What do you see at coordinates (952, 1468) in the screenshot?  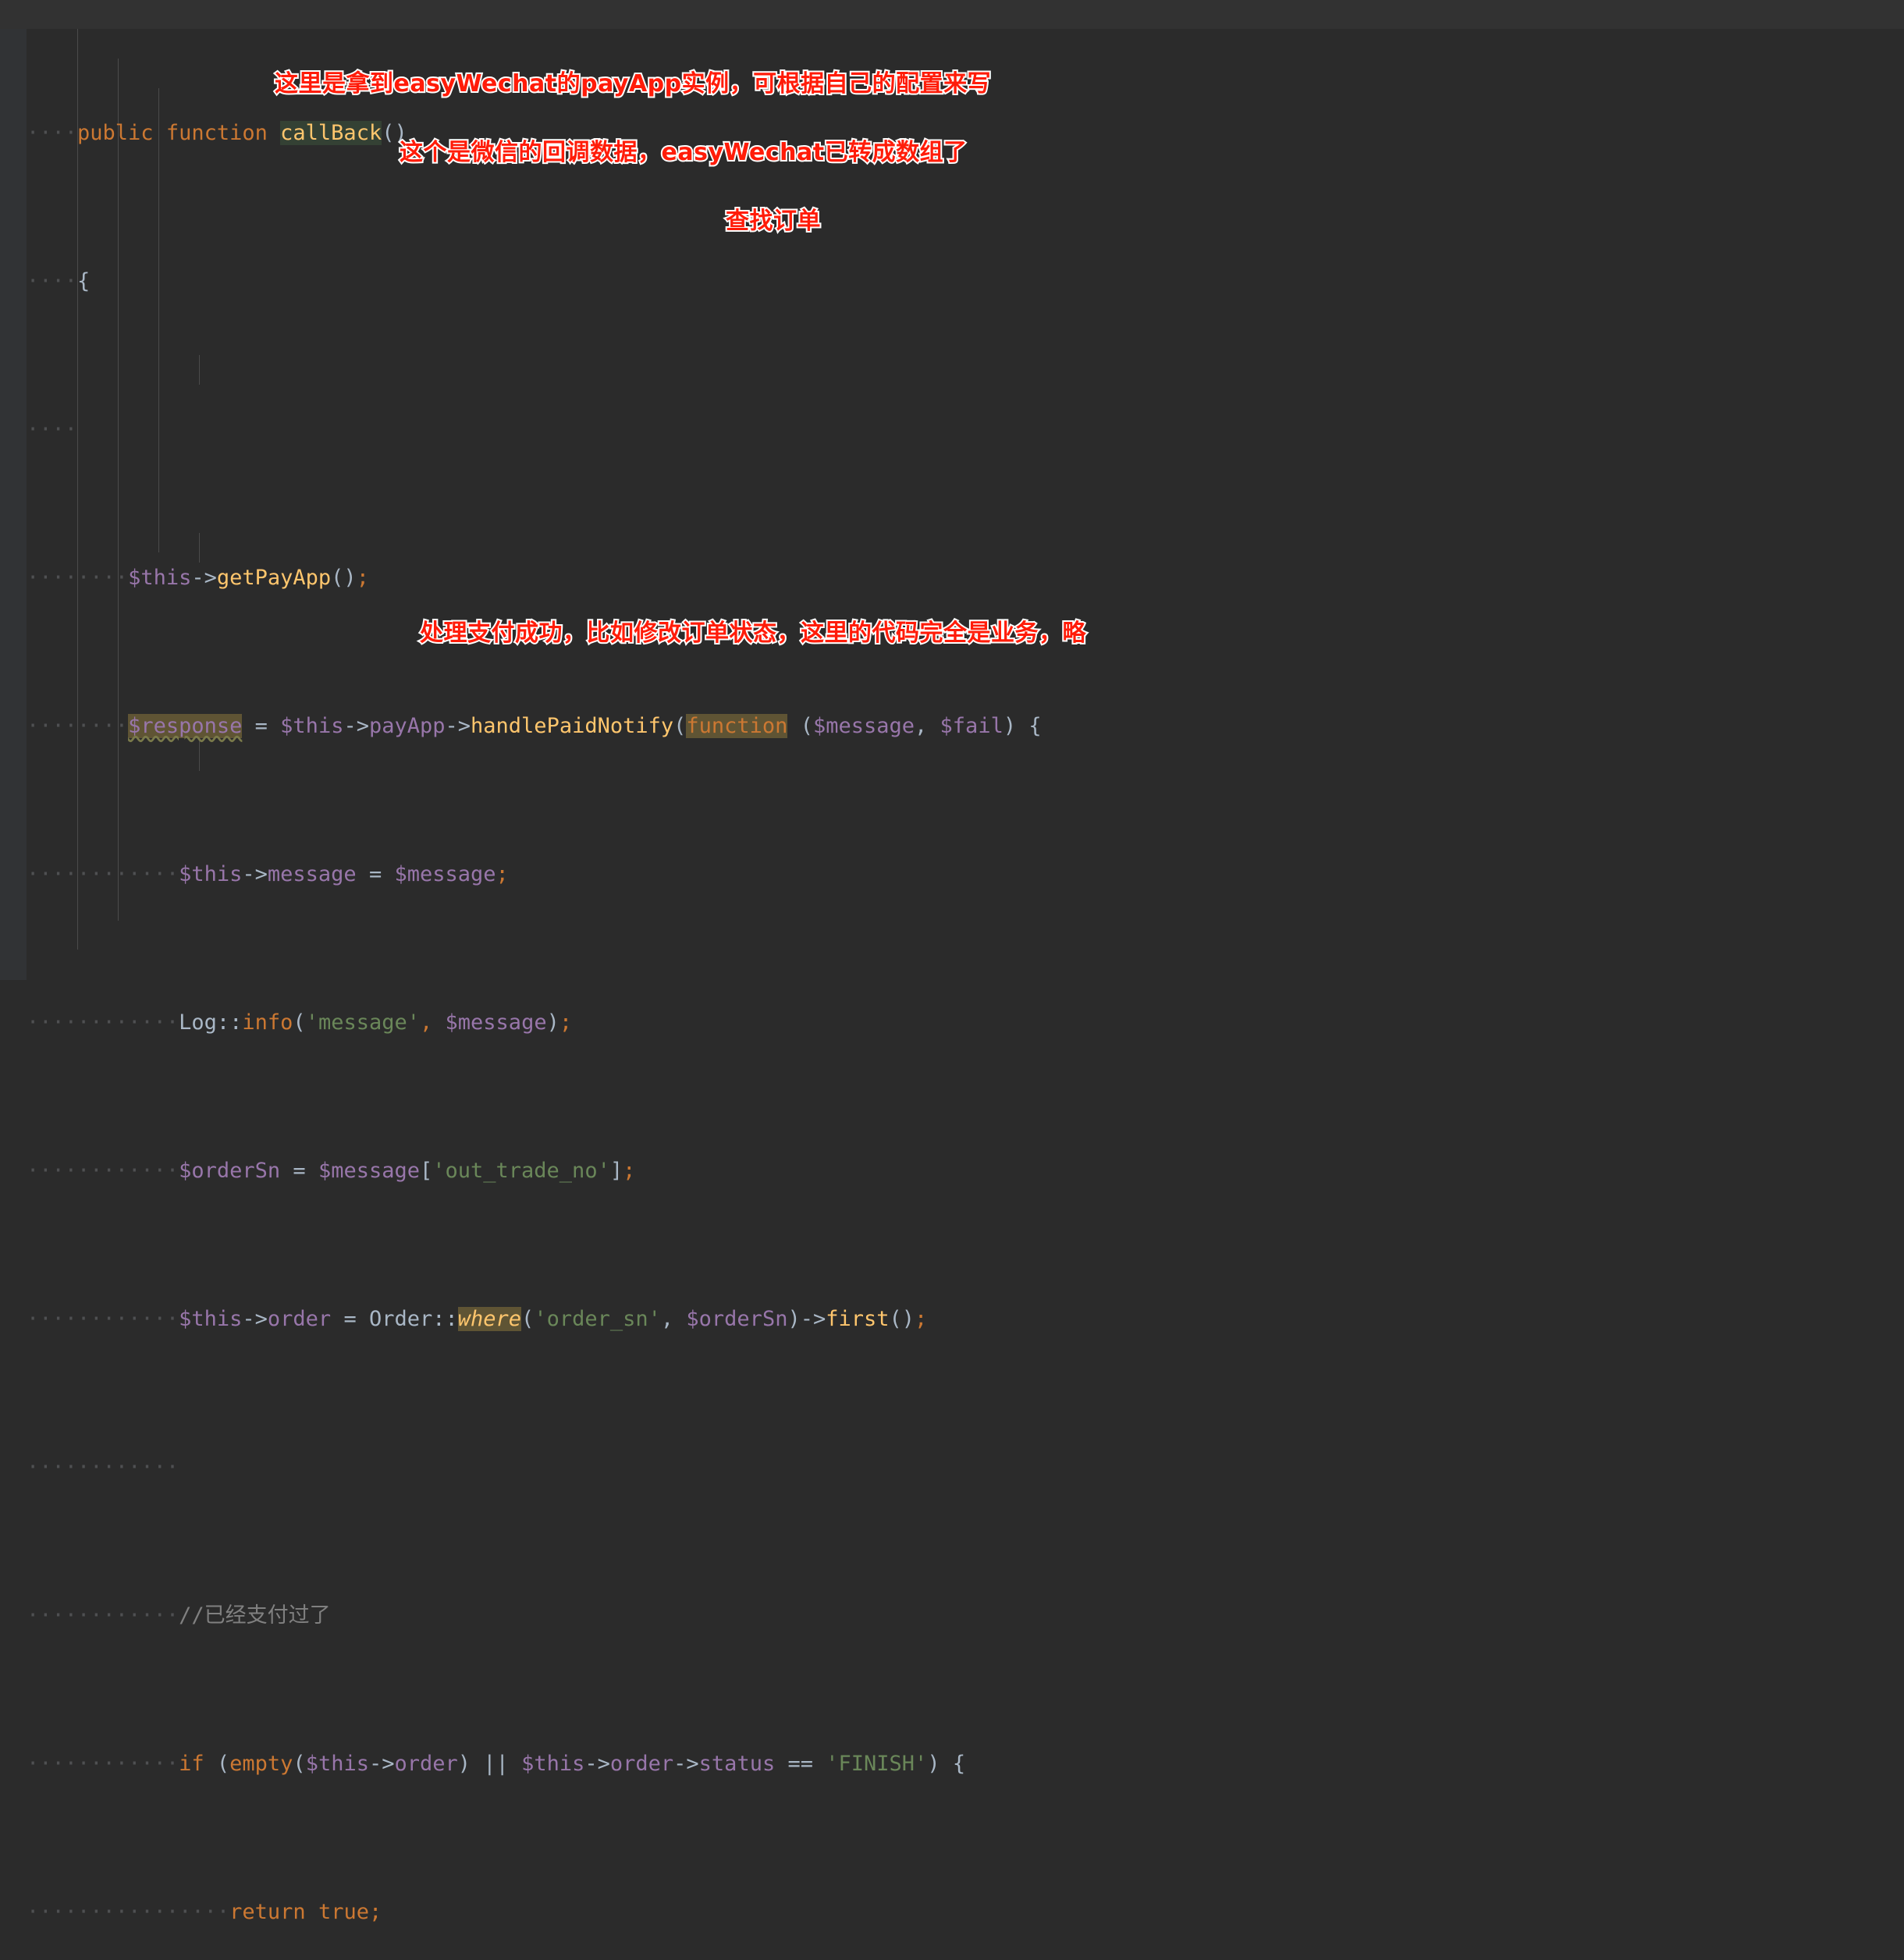 I see `code-line: ············` at bounding box center [952, 1468].